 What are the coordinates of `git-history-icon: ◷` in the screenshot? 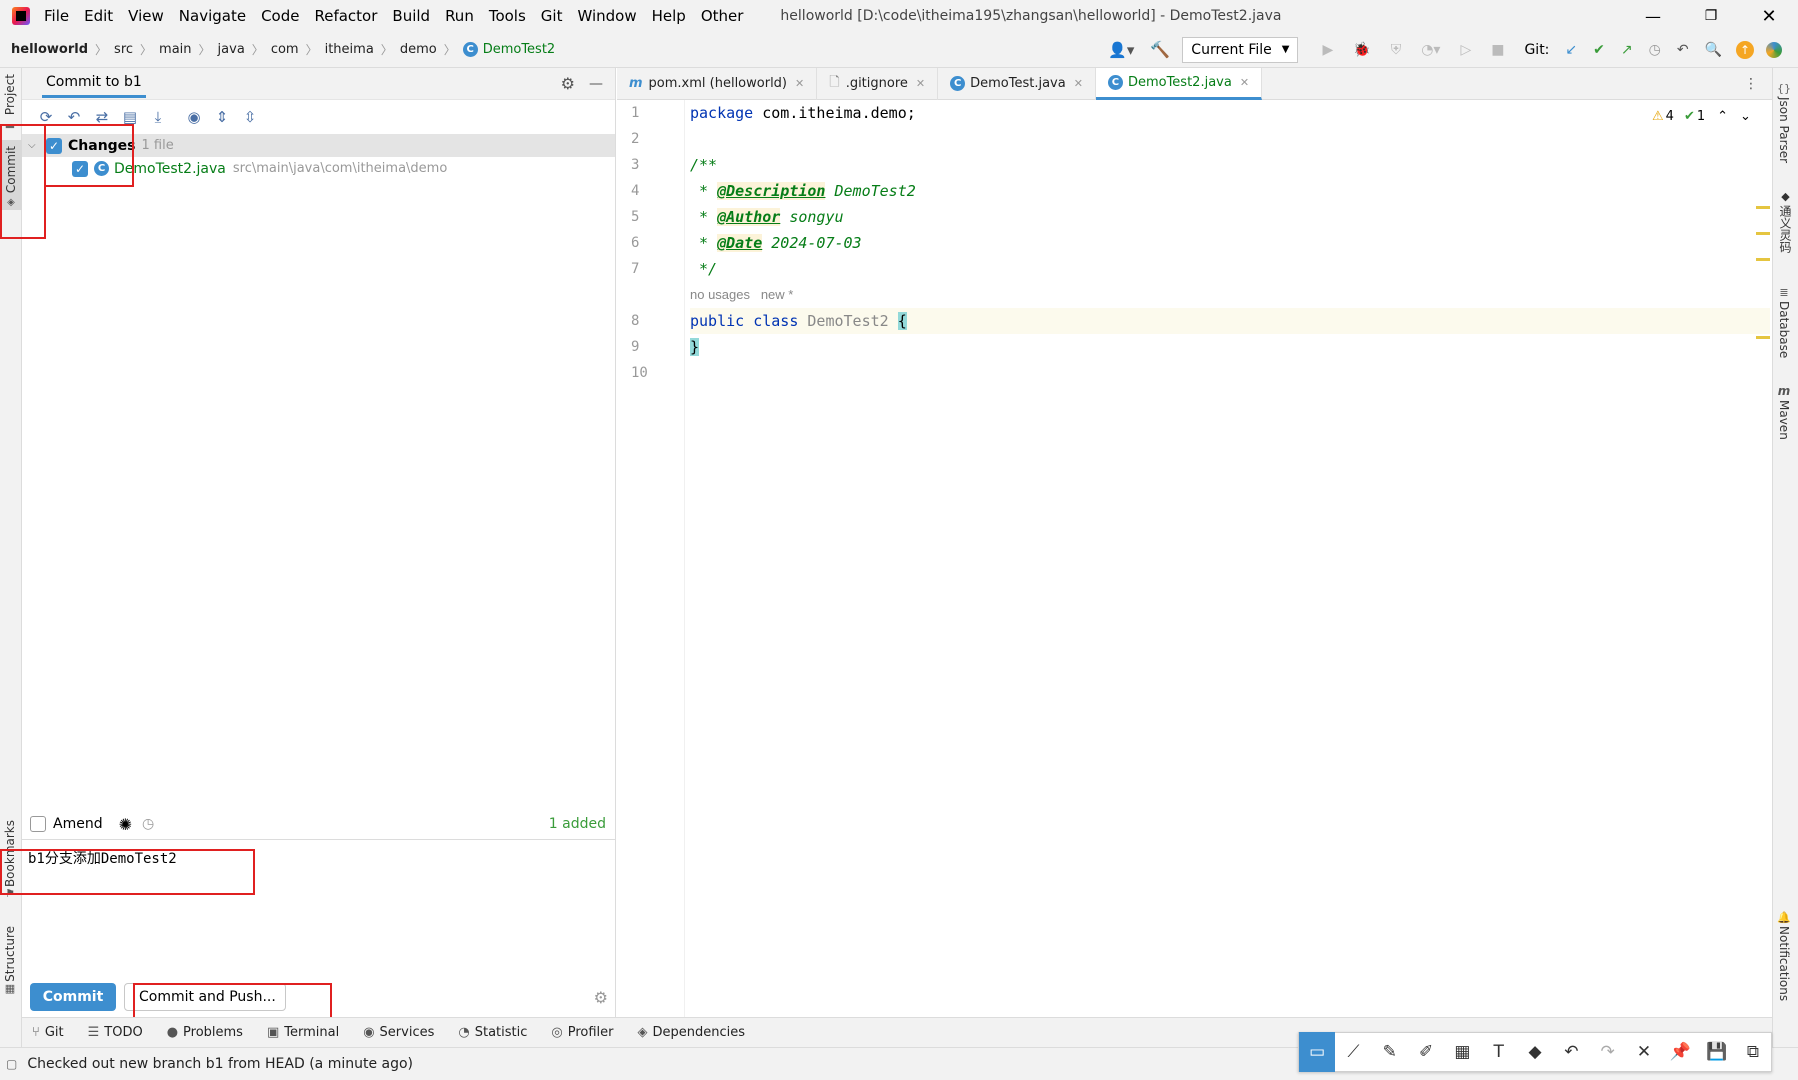 It's located at (1655, 50).